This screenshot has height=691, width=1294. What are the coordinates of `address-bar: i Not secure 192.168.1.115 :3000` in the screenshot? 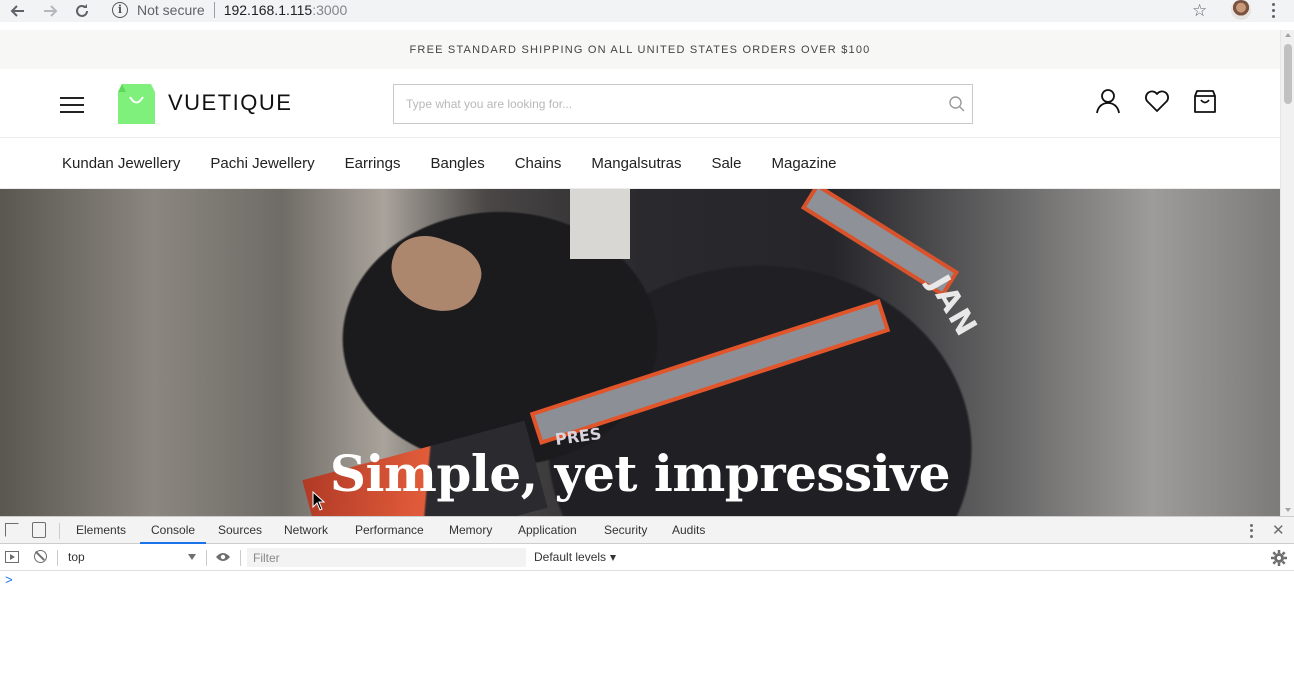 It's located at (229, 10).